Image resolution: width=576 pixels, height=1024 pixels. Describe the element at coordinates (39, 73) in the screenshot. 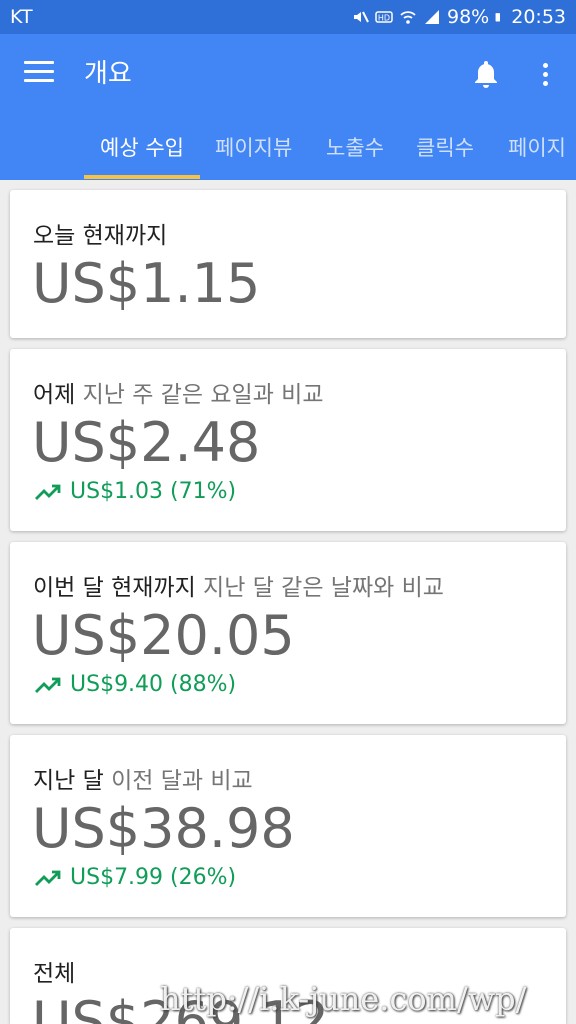

I see `menu-icon` at that location.